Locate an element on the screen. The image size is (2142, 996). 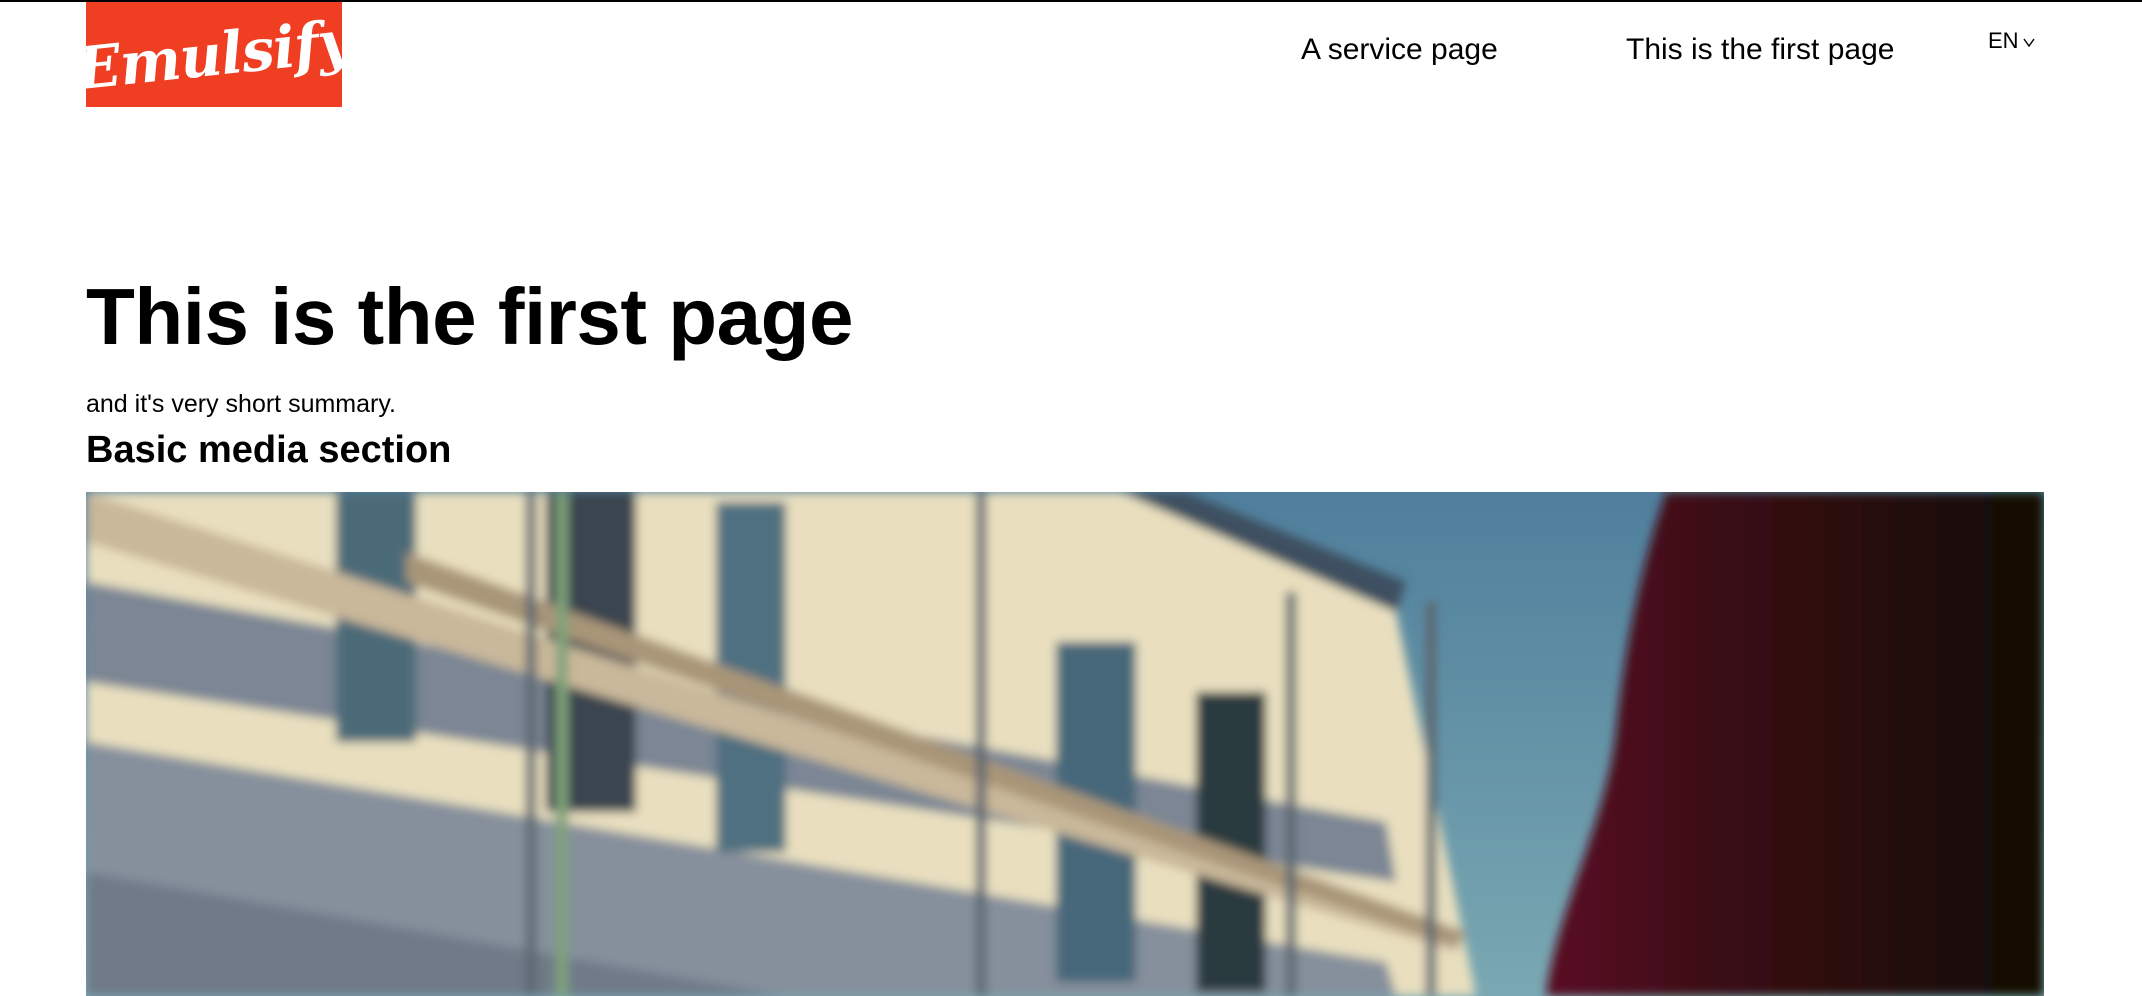
page-summary: and it's very short summary. is located at coordinates (241, 404).